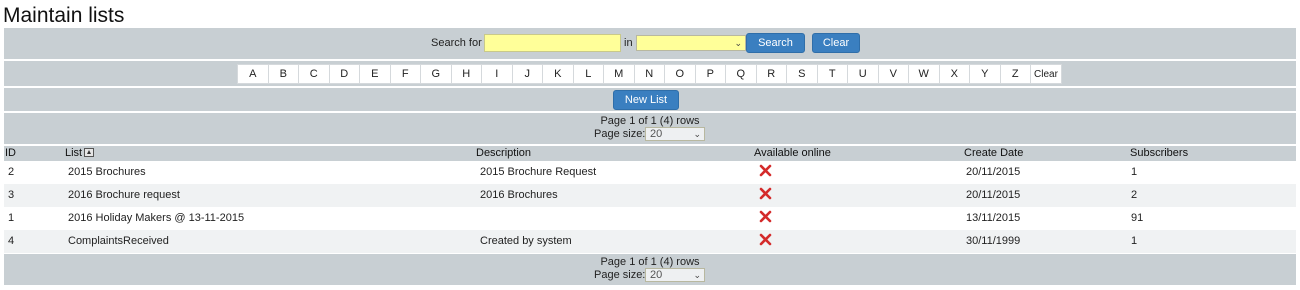 This screenshot has height=290, width=1300. I want to click on pager-top: Page 1 of 1 (4) rows Page size: 20 ⌄, so click(650, 128).